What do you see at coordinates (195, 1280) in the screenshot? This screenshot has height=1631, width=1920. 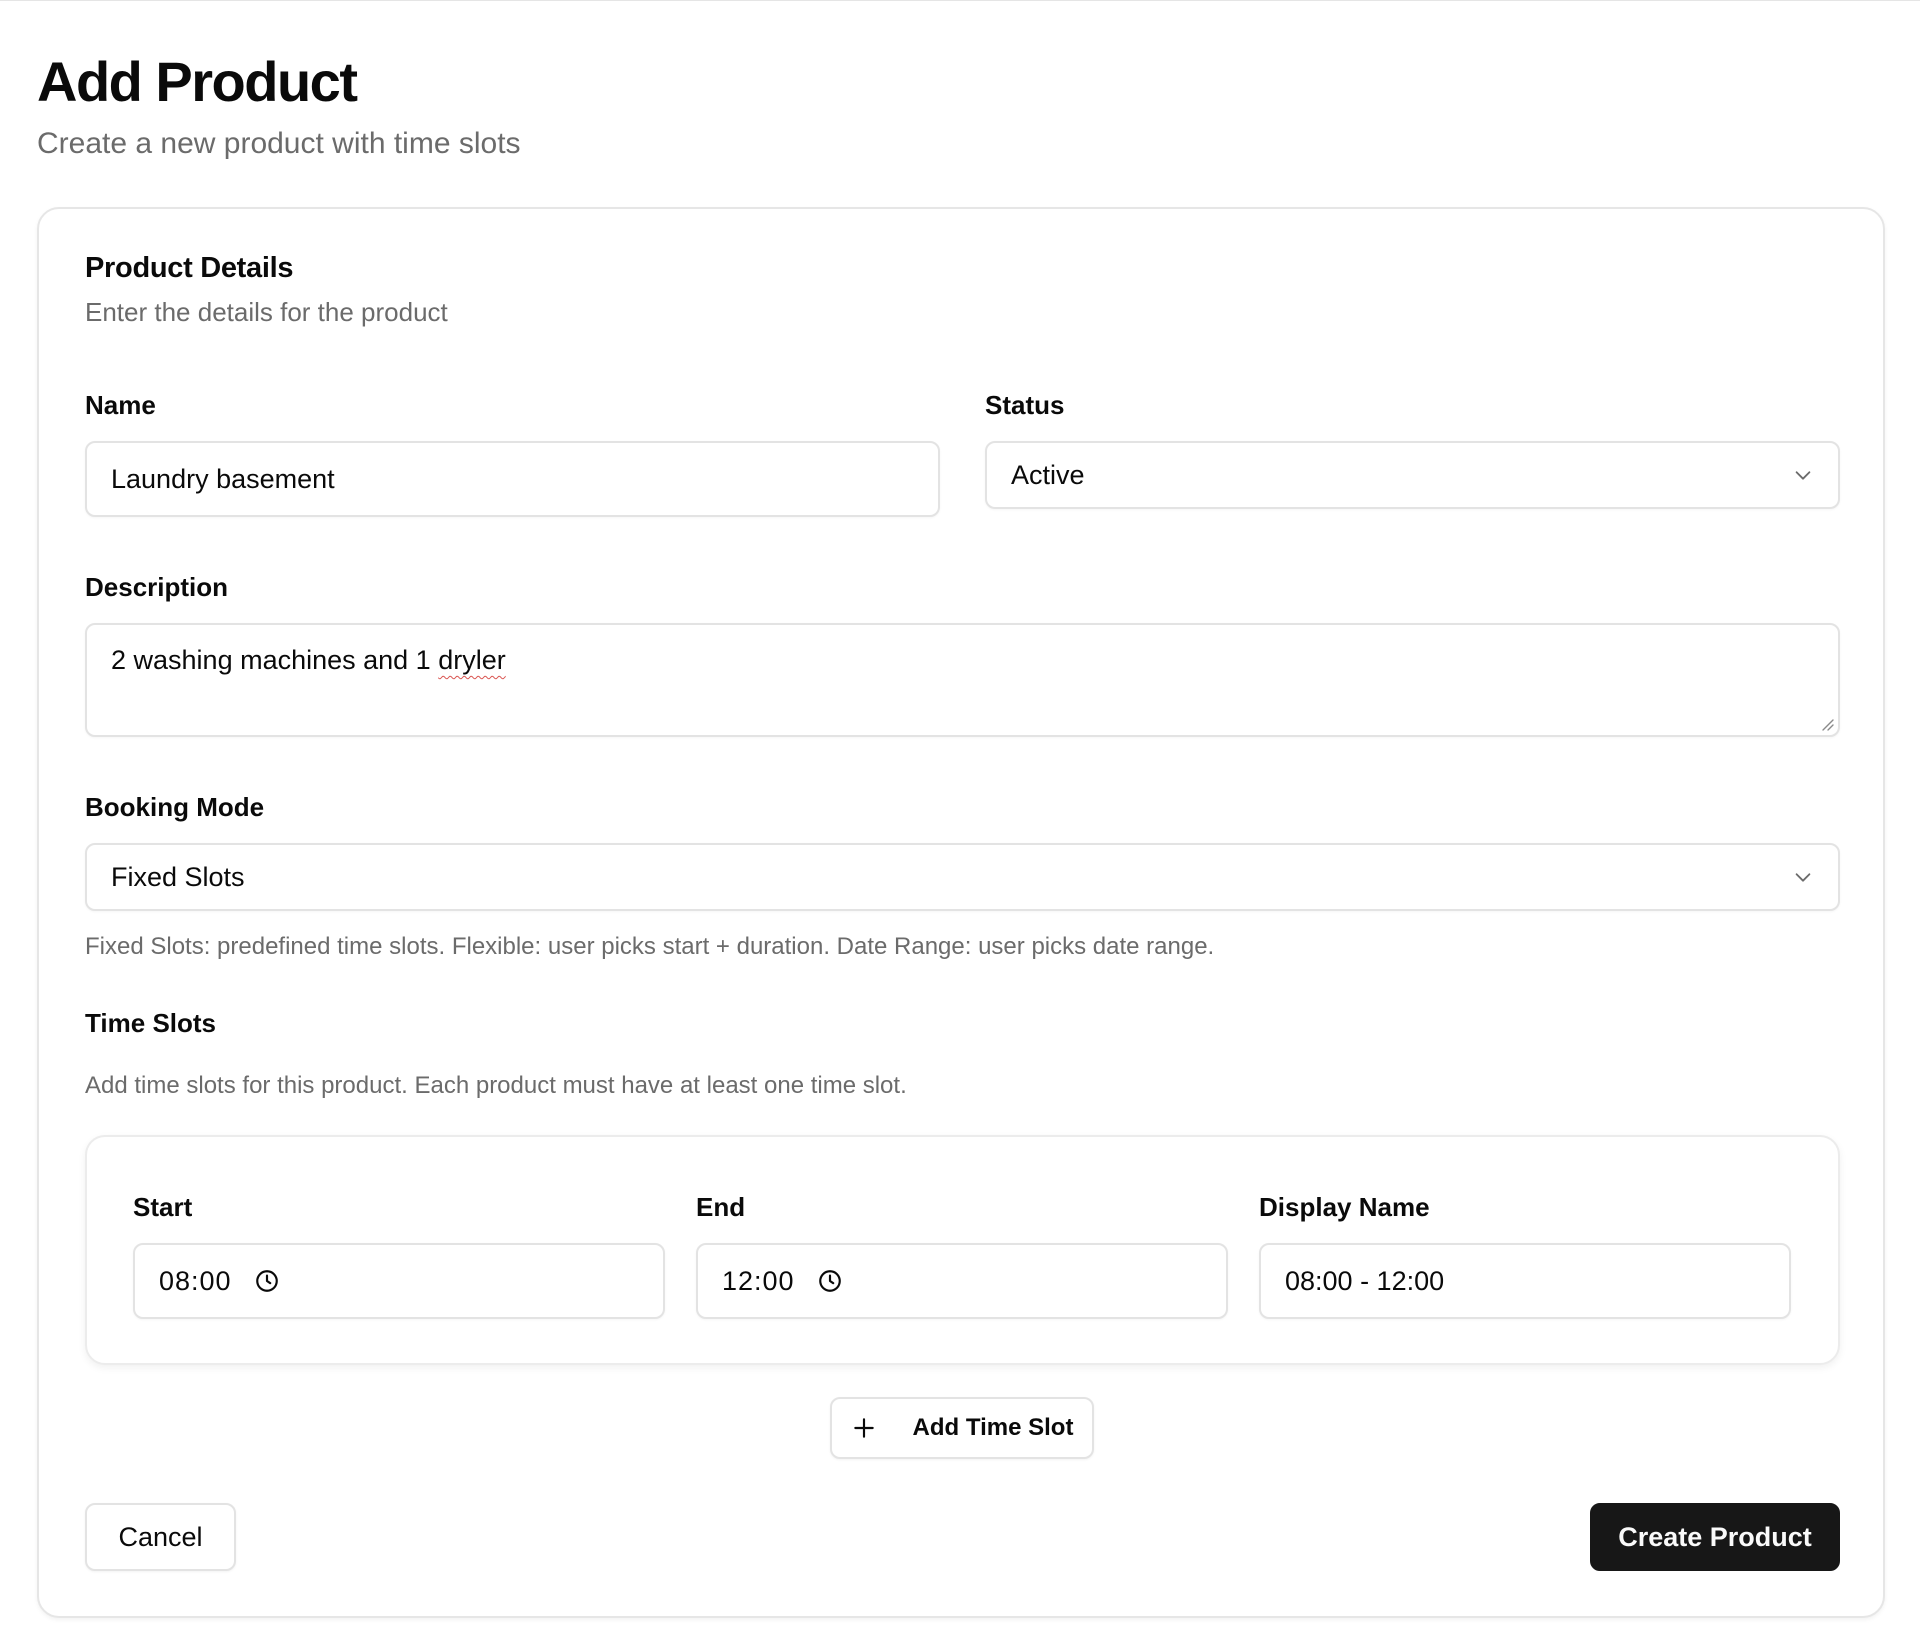 I see `start-time-value: 08:00` at bounding box center [195, 1280].